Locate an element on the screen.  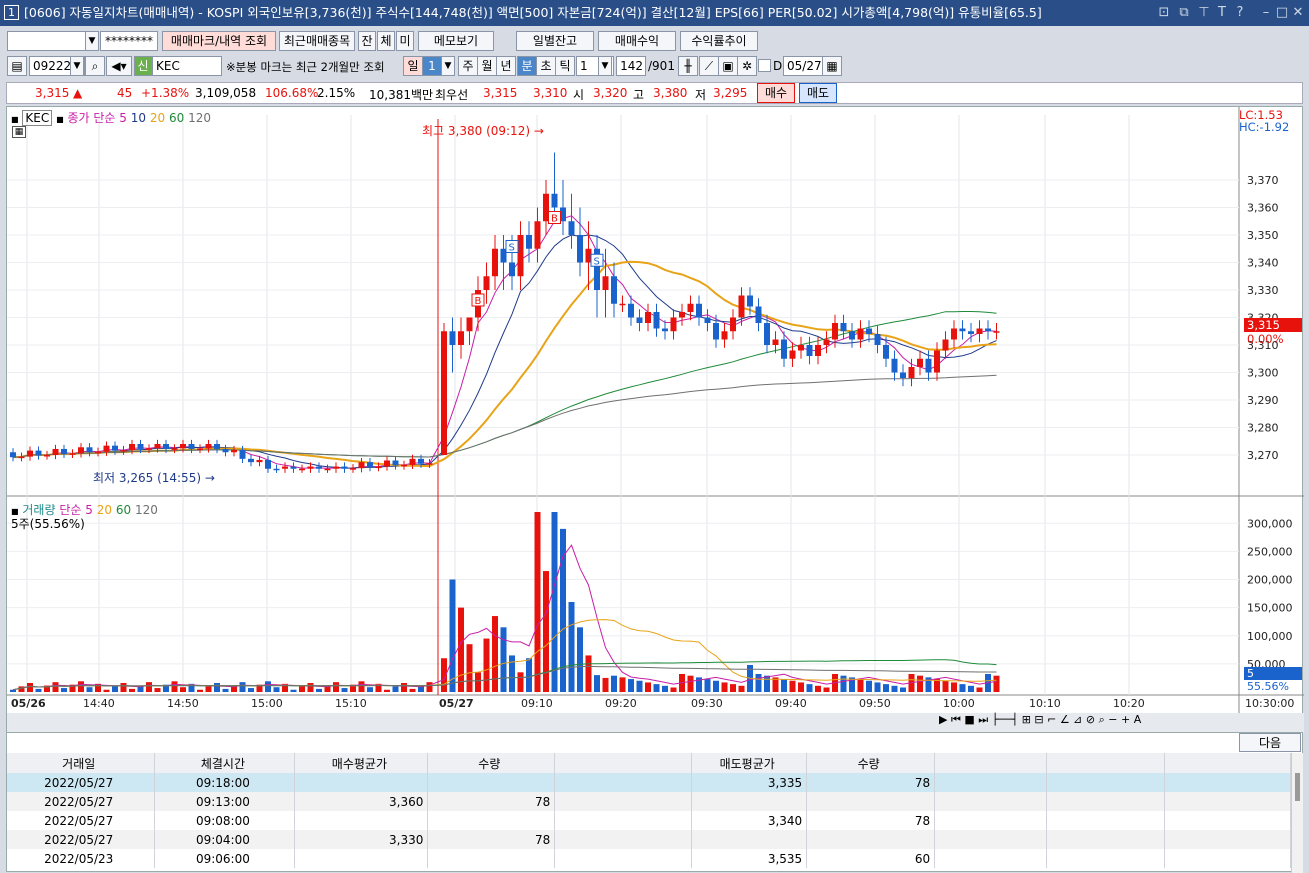
period-tick: 틱 is located at coordinates (565, 66).